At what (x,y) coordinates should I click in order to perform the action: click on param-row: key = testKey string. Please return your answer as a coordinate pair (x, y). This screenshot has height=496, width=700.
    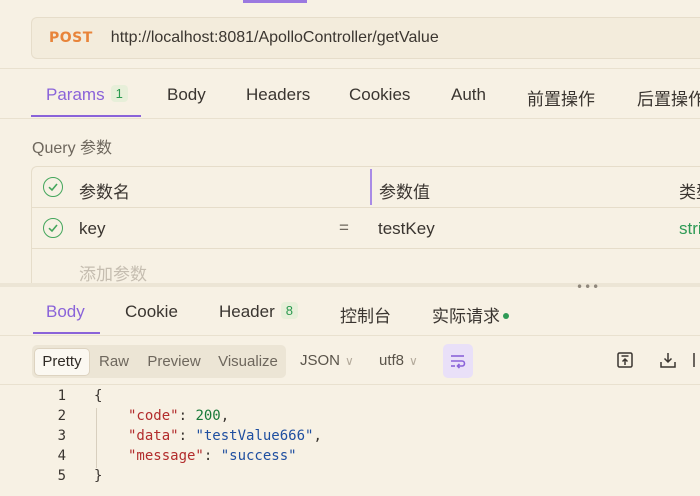
    Looking at the image, I should click on (366, 228).